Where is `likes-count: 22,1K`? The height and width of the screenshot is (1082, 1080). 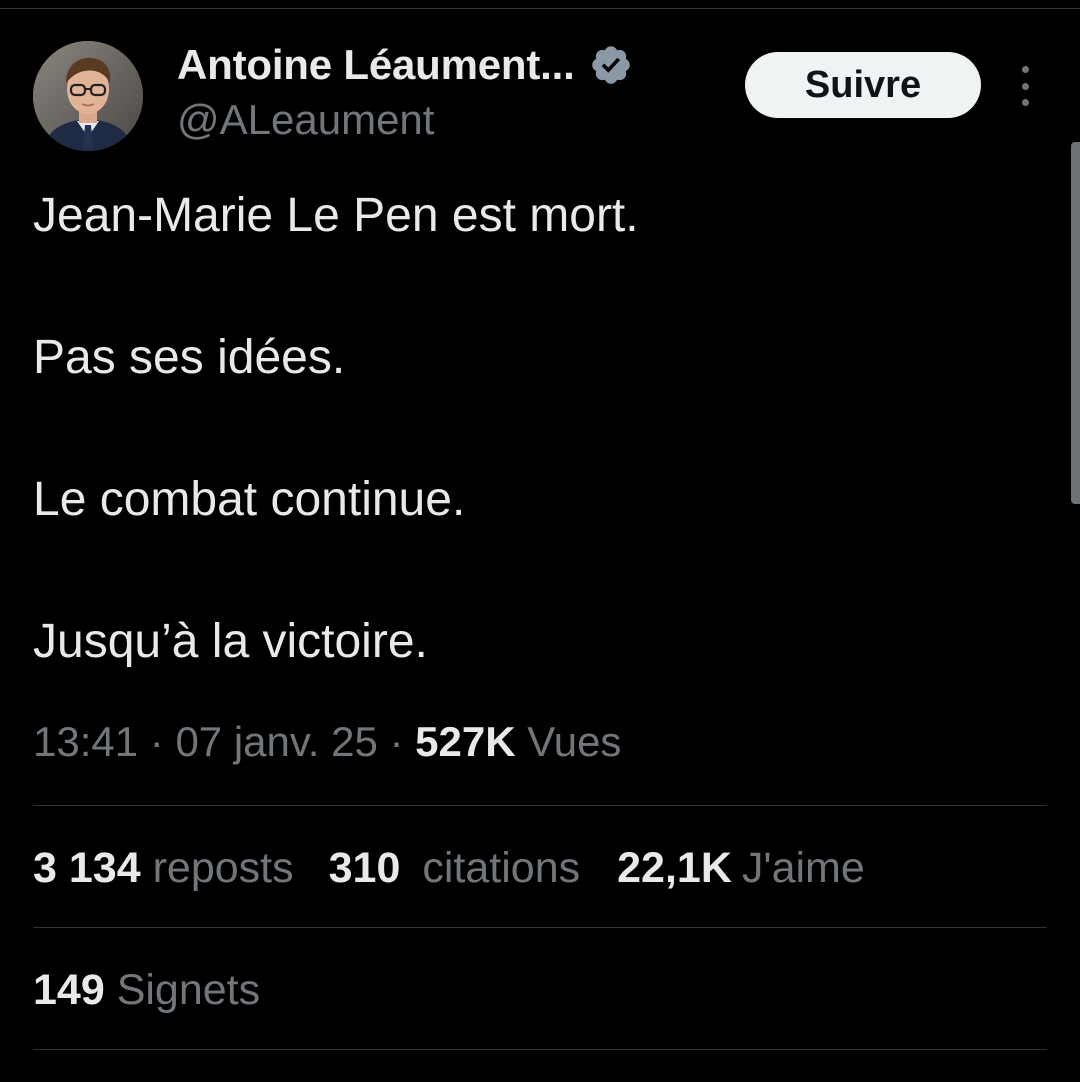
likes-count: 22,1K is located at coordinates (674, 868).